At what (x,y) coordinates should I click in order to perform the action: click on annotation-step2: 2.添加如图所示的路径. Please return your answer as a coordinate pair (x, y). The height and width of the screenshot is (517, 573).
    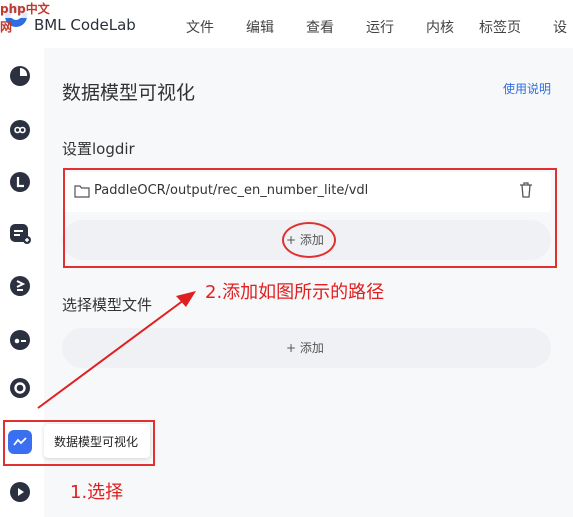
    Looking at the image, I should click on (295, 292).